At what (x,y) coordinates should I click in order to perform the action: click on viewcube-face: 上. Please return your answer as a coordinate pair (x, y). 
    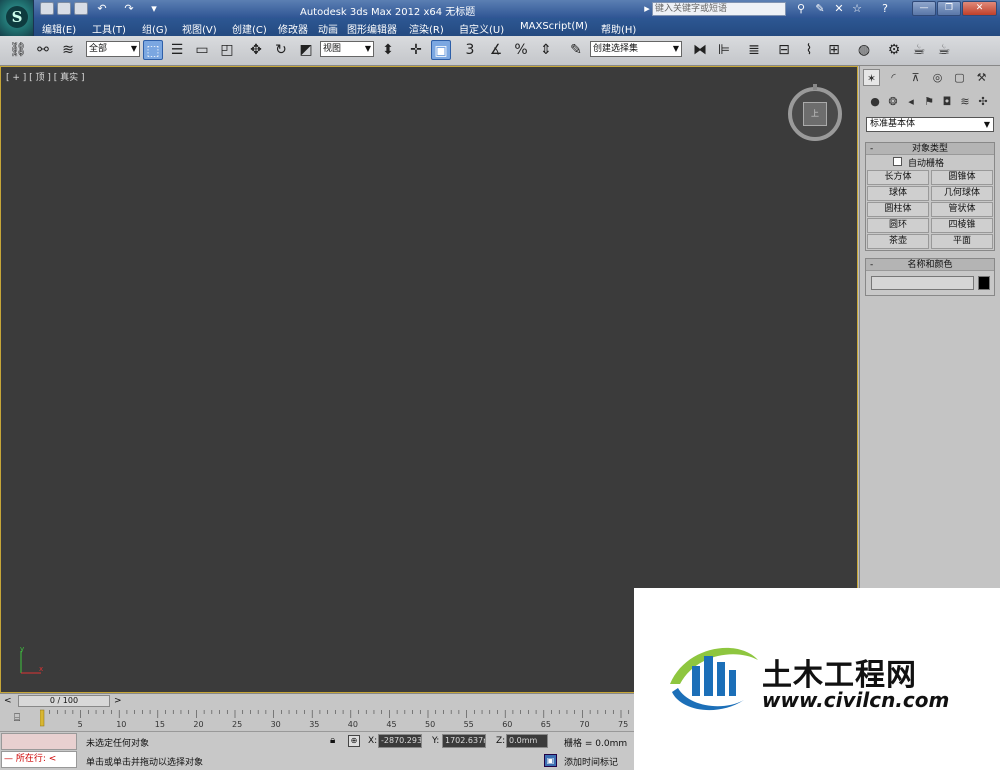
    Looking at the image, I should click on (815, 114).